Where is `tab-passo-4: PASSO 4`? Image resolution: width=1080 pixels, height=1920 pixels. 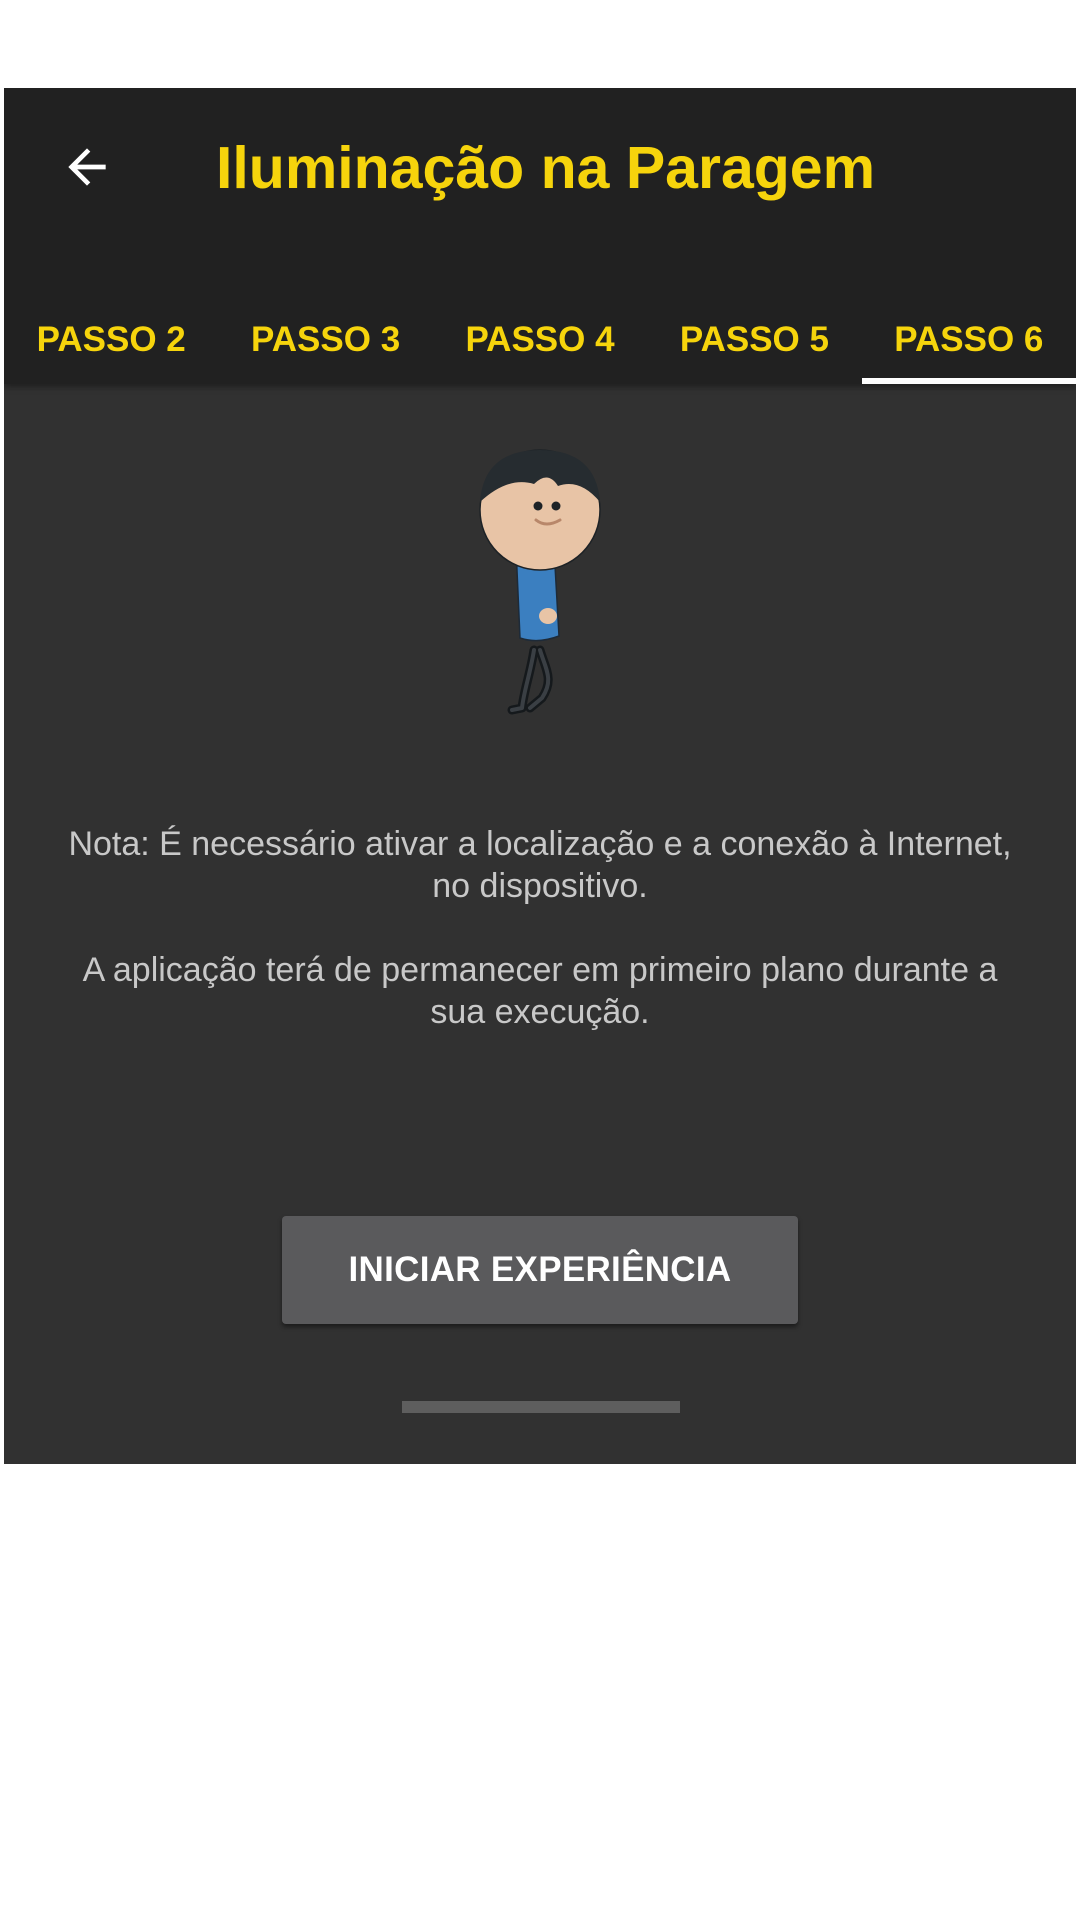
tab-passo-4: PASSO 4 is located at coordinates (540, 348).